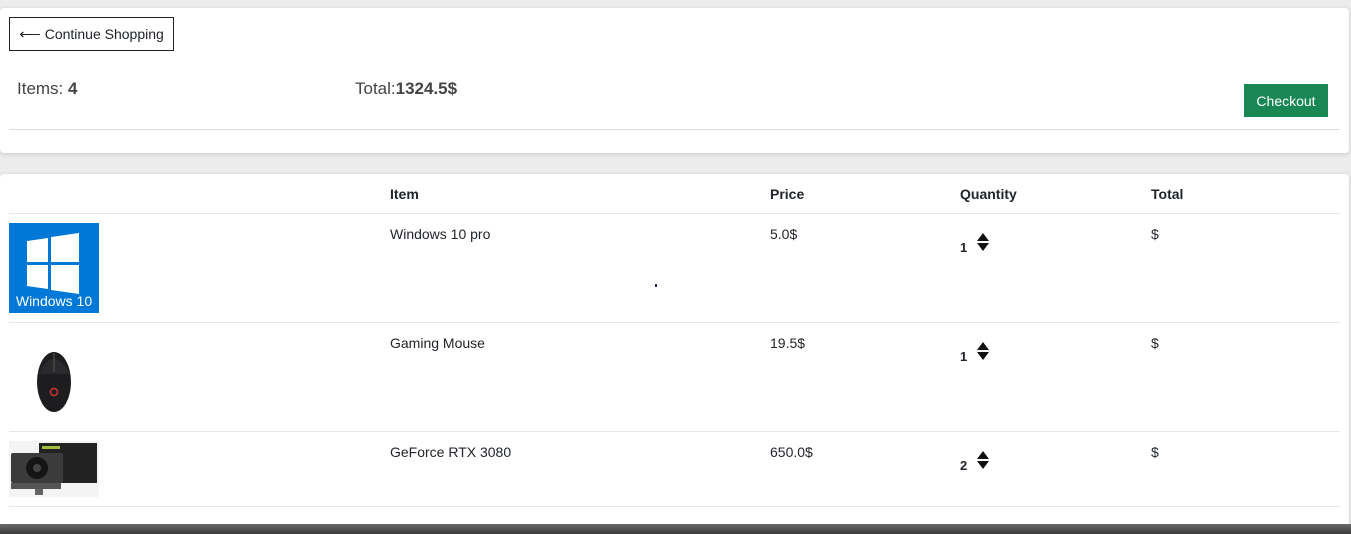  Describe the element at coordinates (788, 343) in the screenshot. I see `item-price: 19.5$` at that location.